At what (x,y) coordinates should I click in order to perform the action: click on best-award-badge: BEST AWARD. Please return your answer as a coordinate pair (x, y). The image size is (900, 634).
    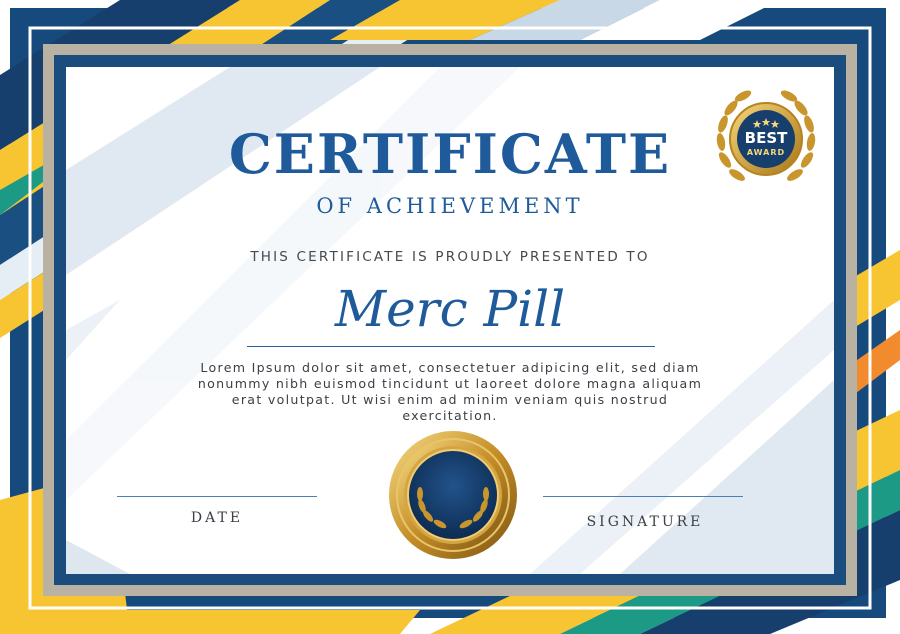
    Looking at the image, I should click on (766, 135).